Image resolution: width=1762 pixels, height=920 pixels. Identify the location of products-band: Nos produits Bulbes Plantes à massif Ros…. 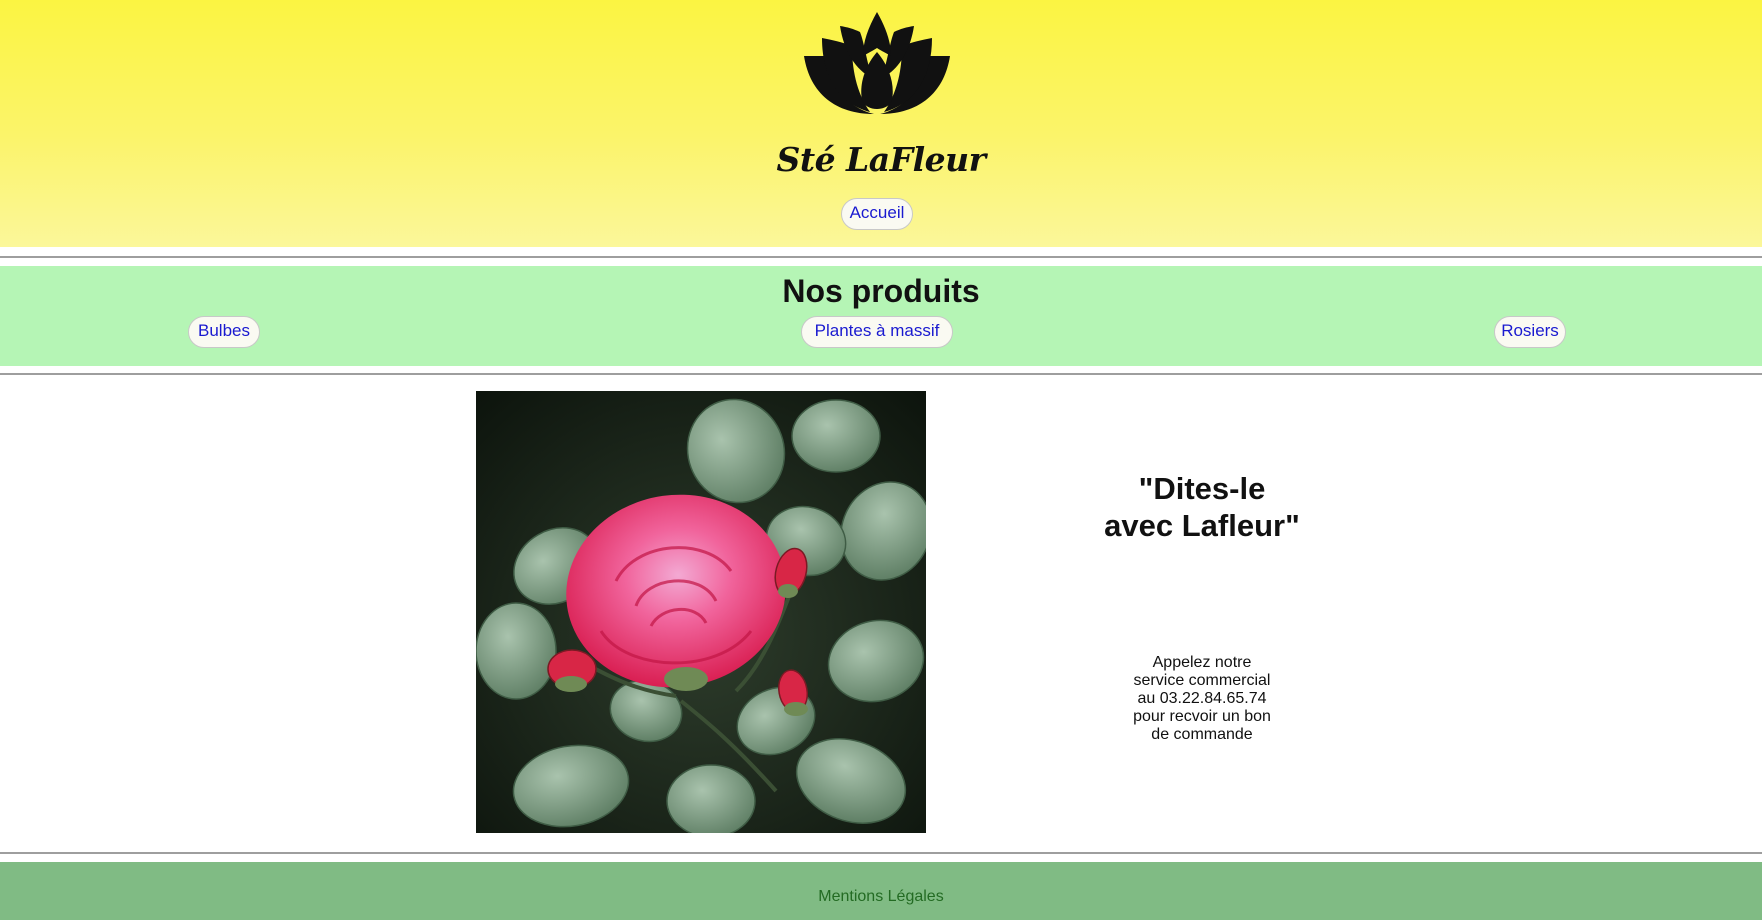
(881, 316).